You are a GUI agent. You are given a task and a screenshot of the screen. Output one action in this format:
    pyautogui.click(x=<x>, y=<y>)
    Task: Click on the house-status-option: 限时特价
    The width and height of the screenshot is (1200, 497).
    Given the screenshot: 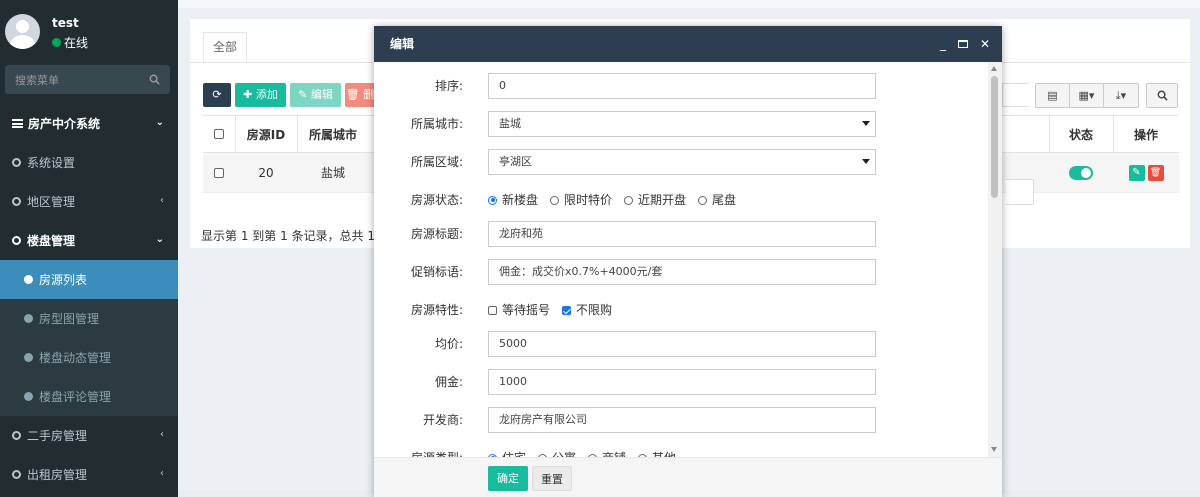 What is the action you would take?
    pyautogui.click(x=581, y=200)
    